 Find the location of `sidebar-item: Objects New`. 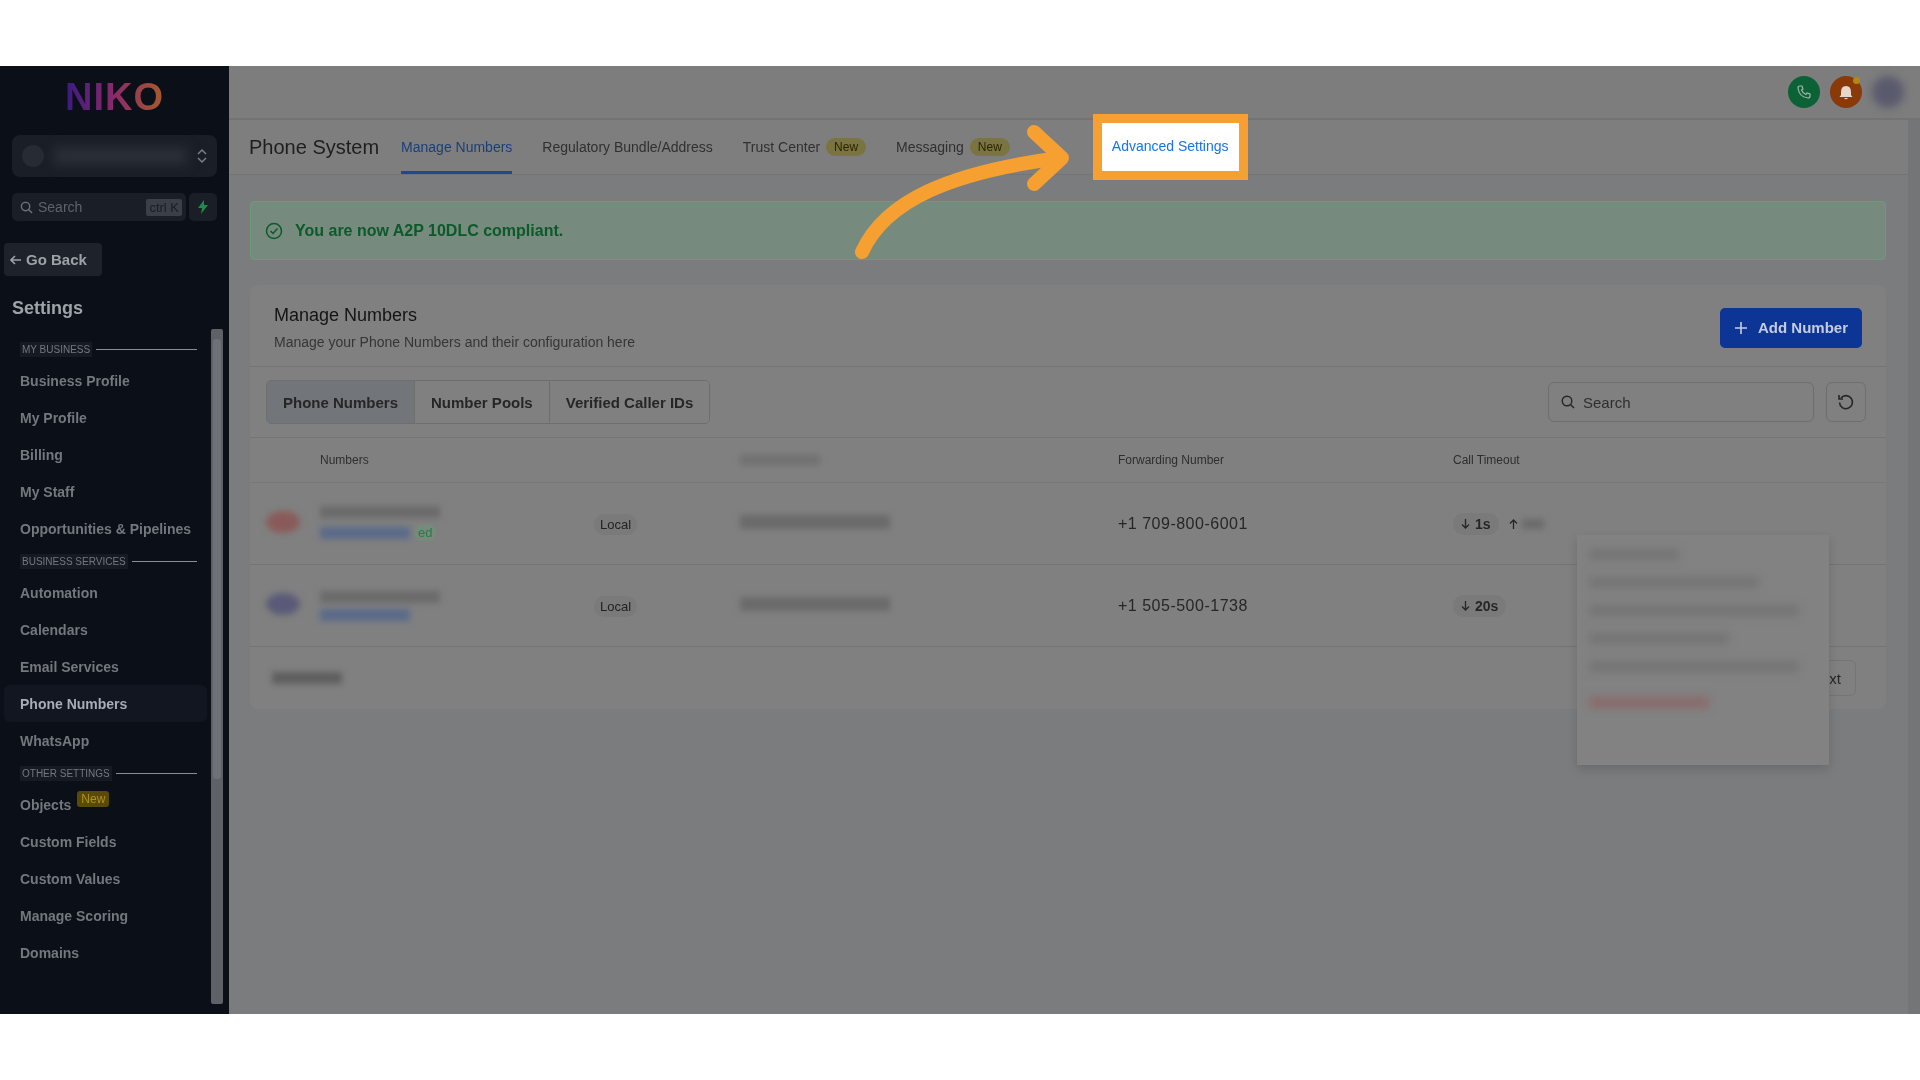

sidebar-item: Objects New is located at coordinates (105, 804).